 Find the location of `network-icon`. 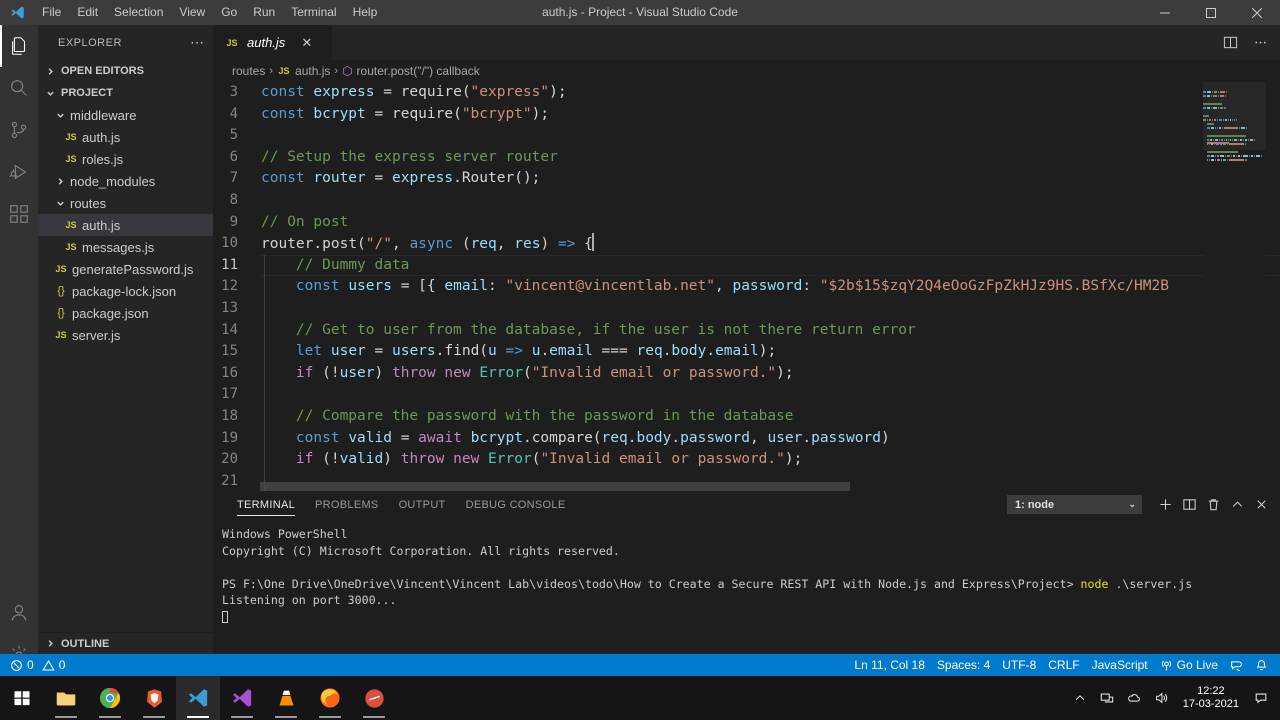

network-icon is located at coordinates (1107, 698).